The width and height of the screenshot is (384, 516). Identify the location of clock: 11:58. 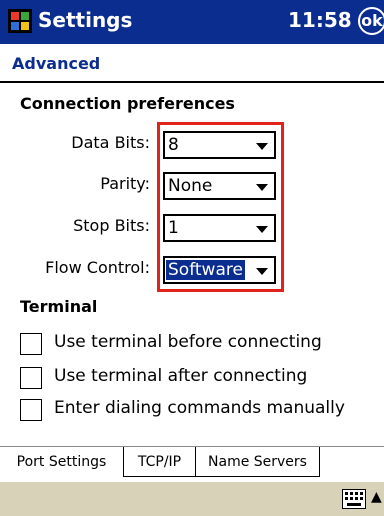
(320, 20).